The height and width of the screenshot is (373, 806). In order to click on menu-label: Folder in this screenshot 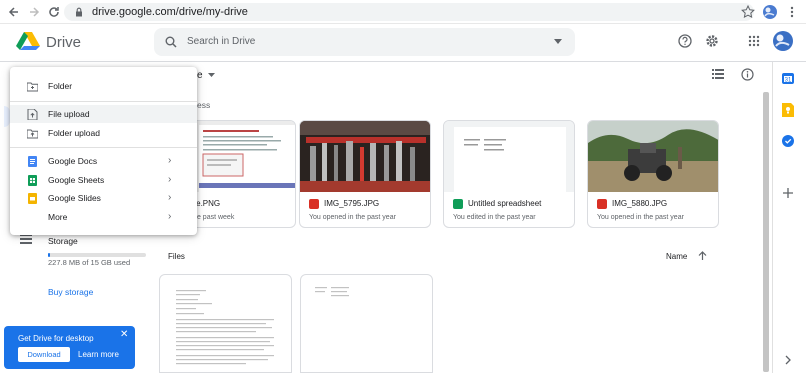, I will do `click(60, 86)`.